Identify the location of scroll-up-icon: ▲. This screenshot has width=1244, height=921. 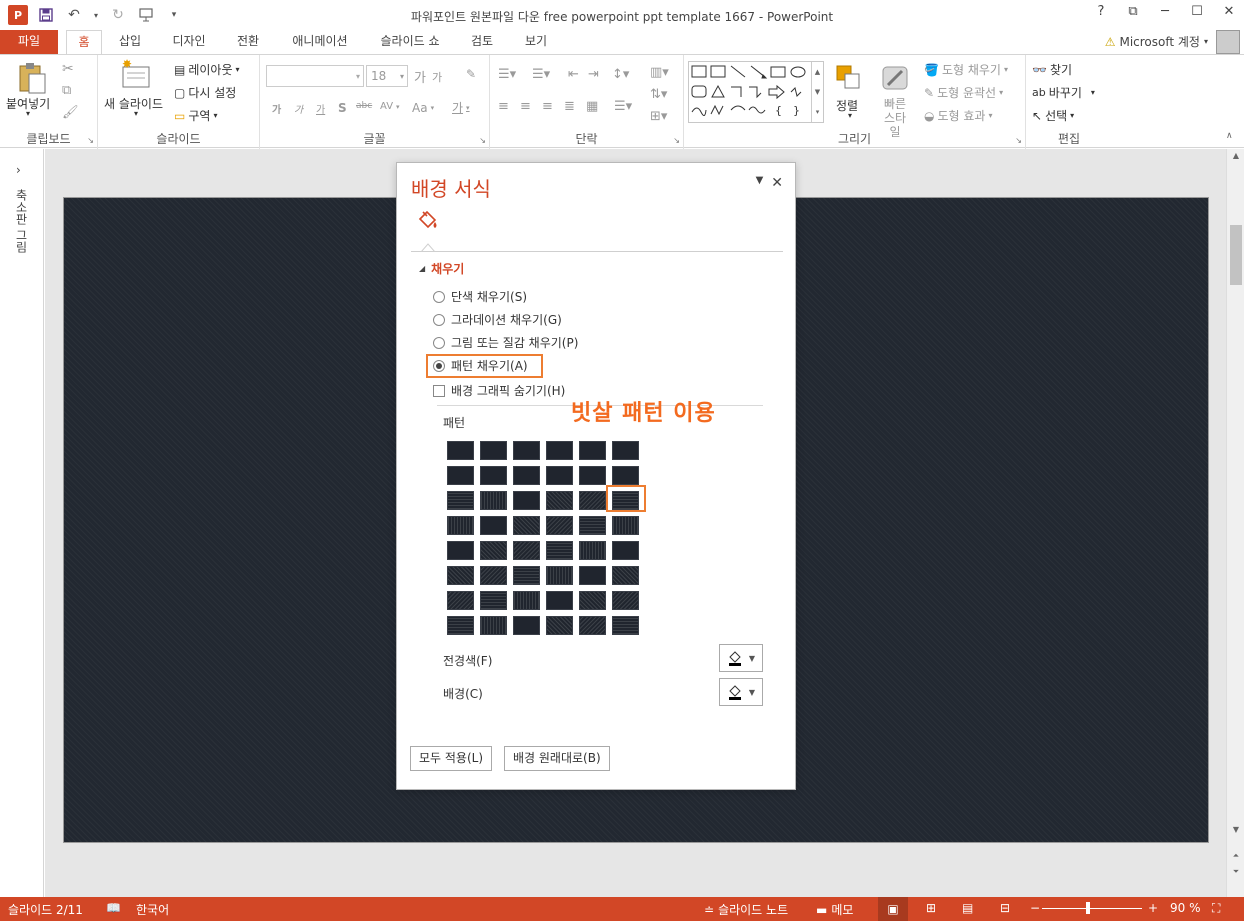
(1235, 155).